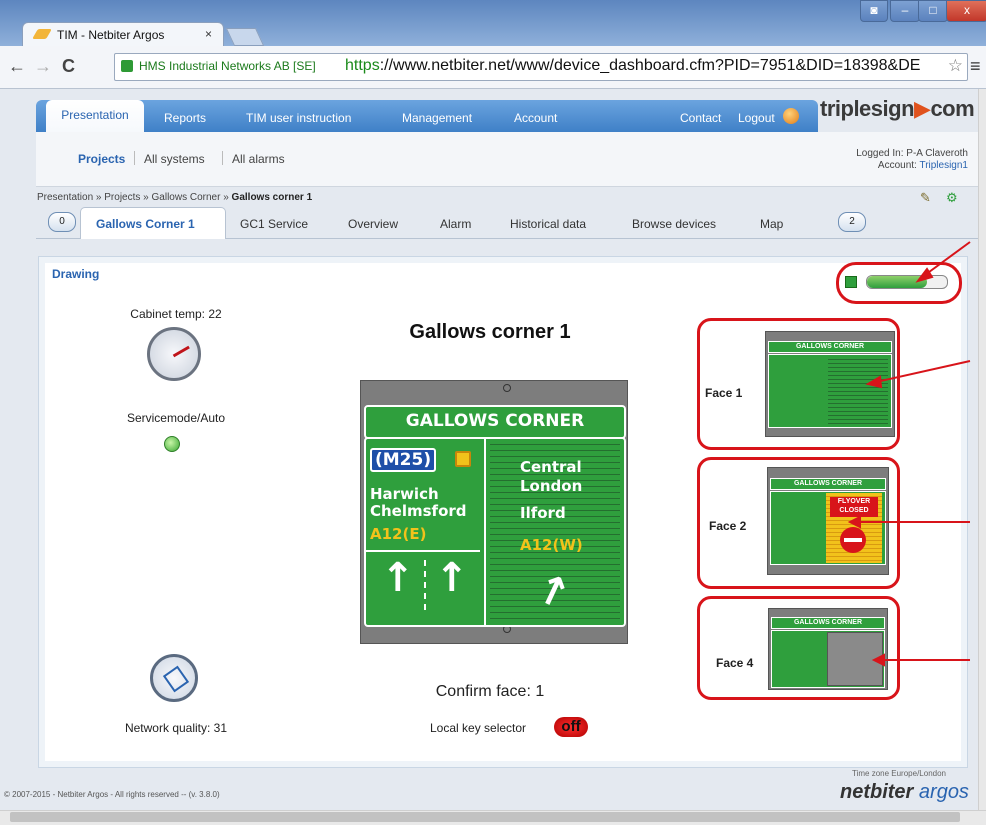 The image size is (986, 825). What do you see at coordinates (943, 792) in the screenshot?
I see `brand-argos: argos` at bounding box center [943, 792].